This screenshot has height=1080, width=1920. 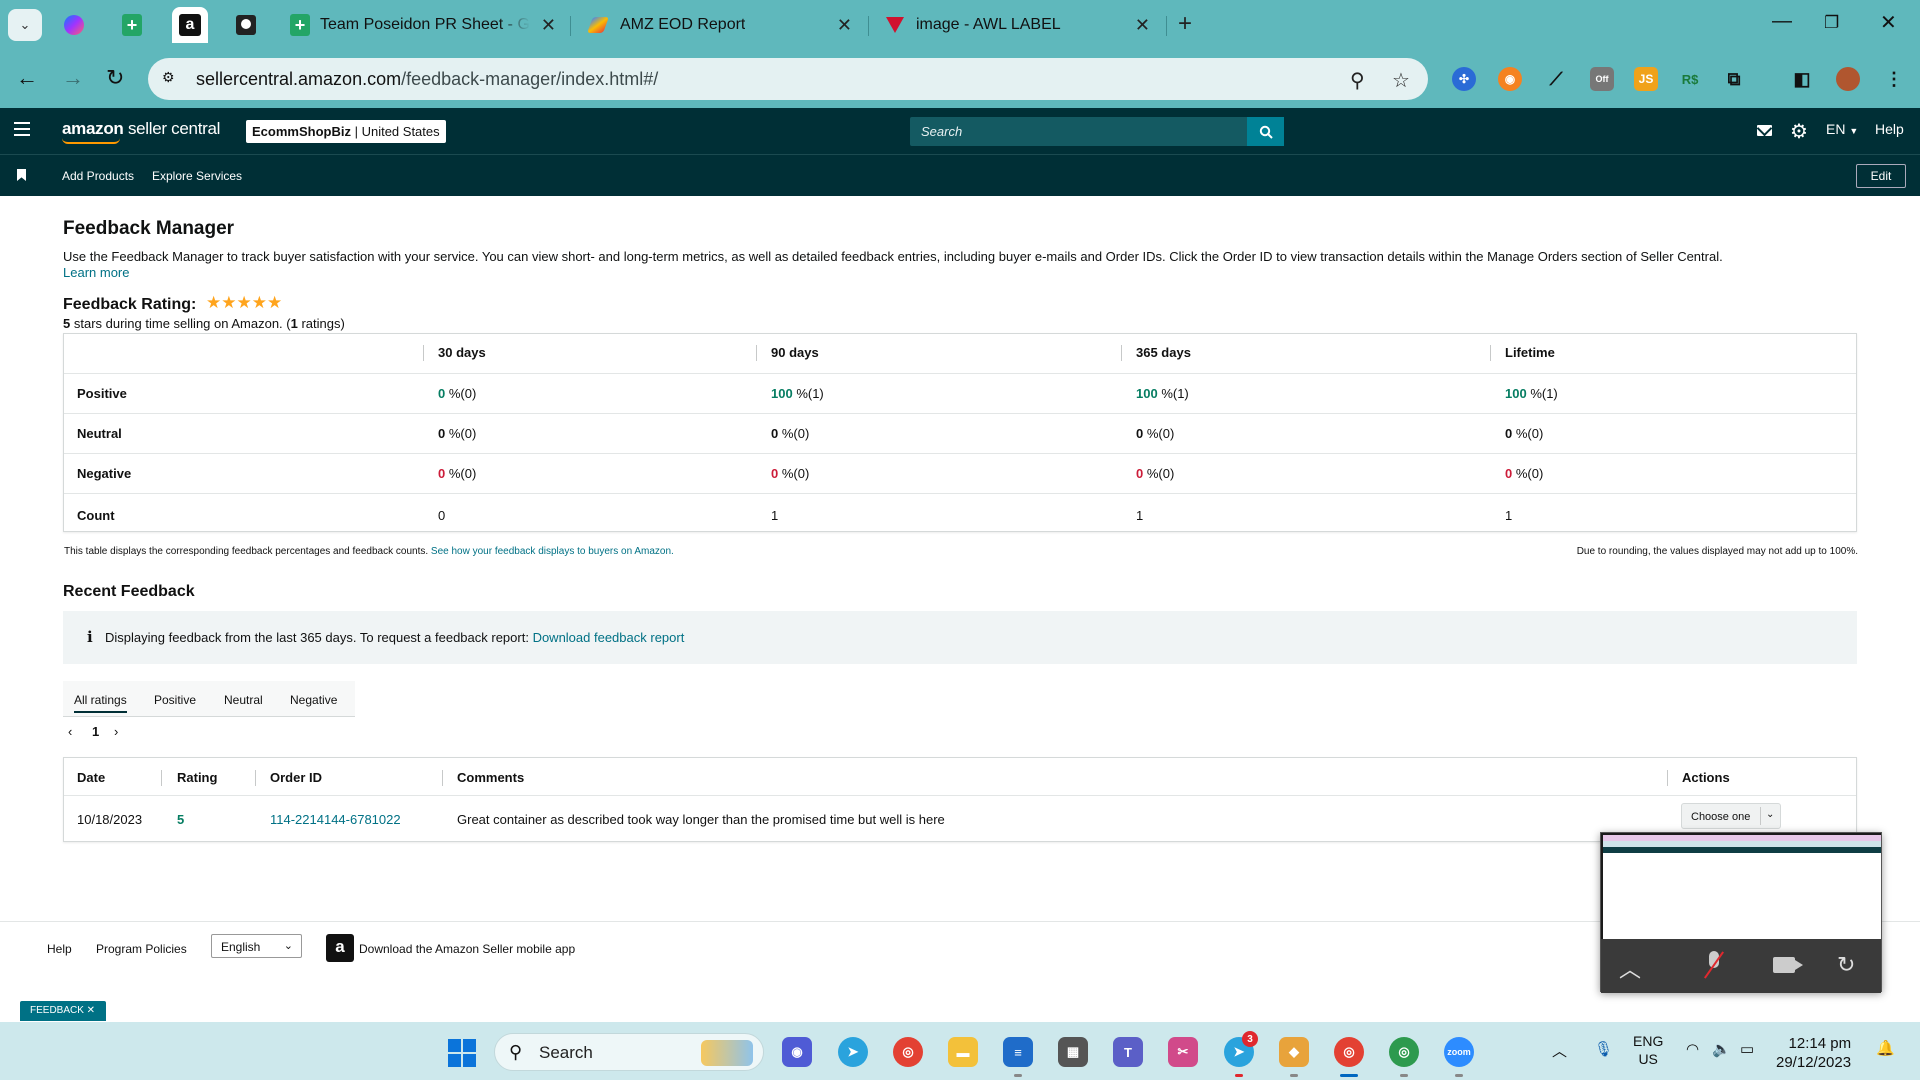 What do you see at coordinates (1018, 1075) in the screenshot?
I see `running-indicator` at bounding box center [1018, 1075].